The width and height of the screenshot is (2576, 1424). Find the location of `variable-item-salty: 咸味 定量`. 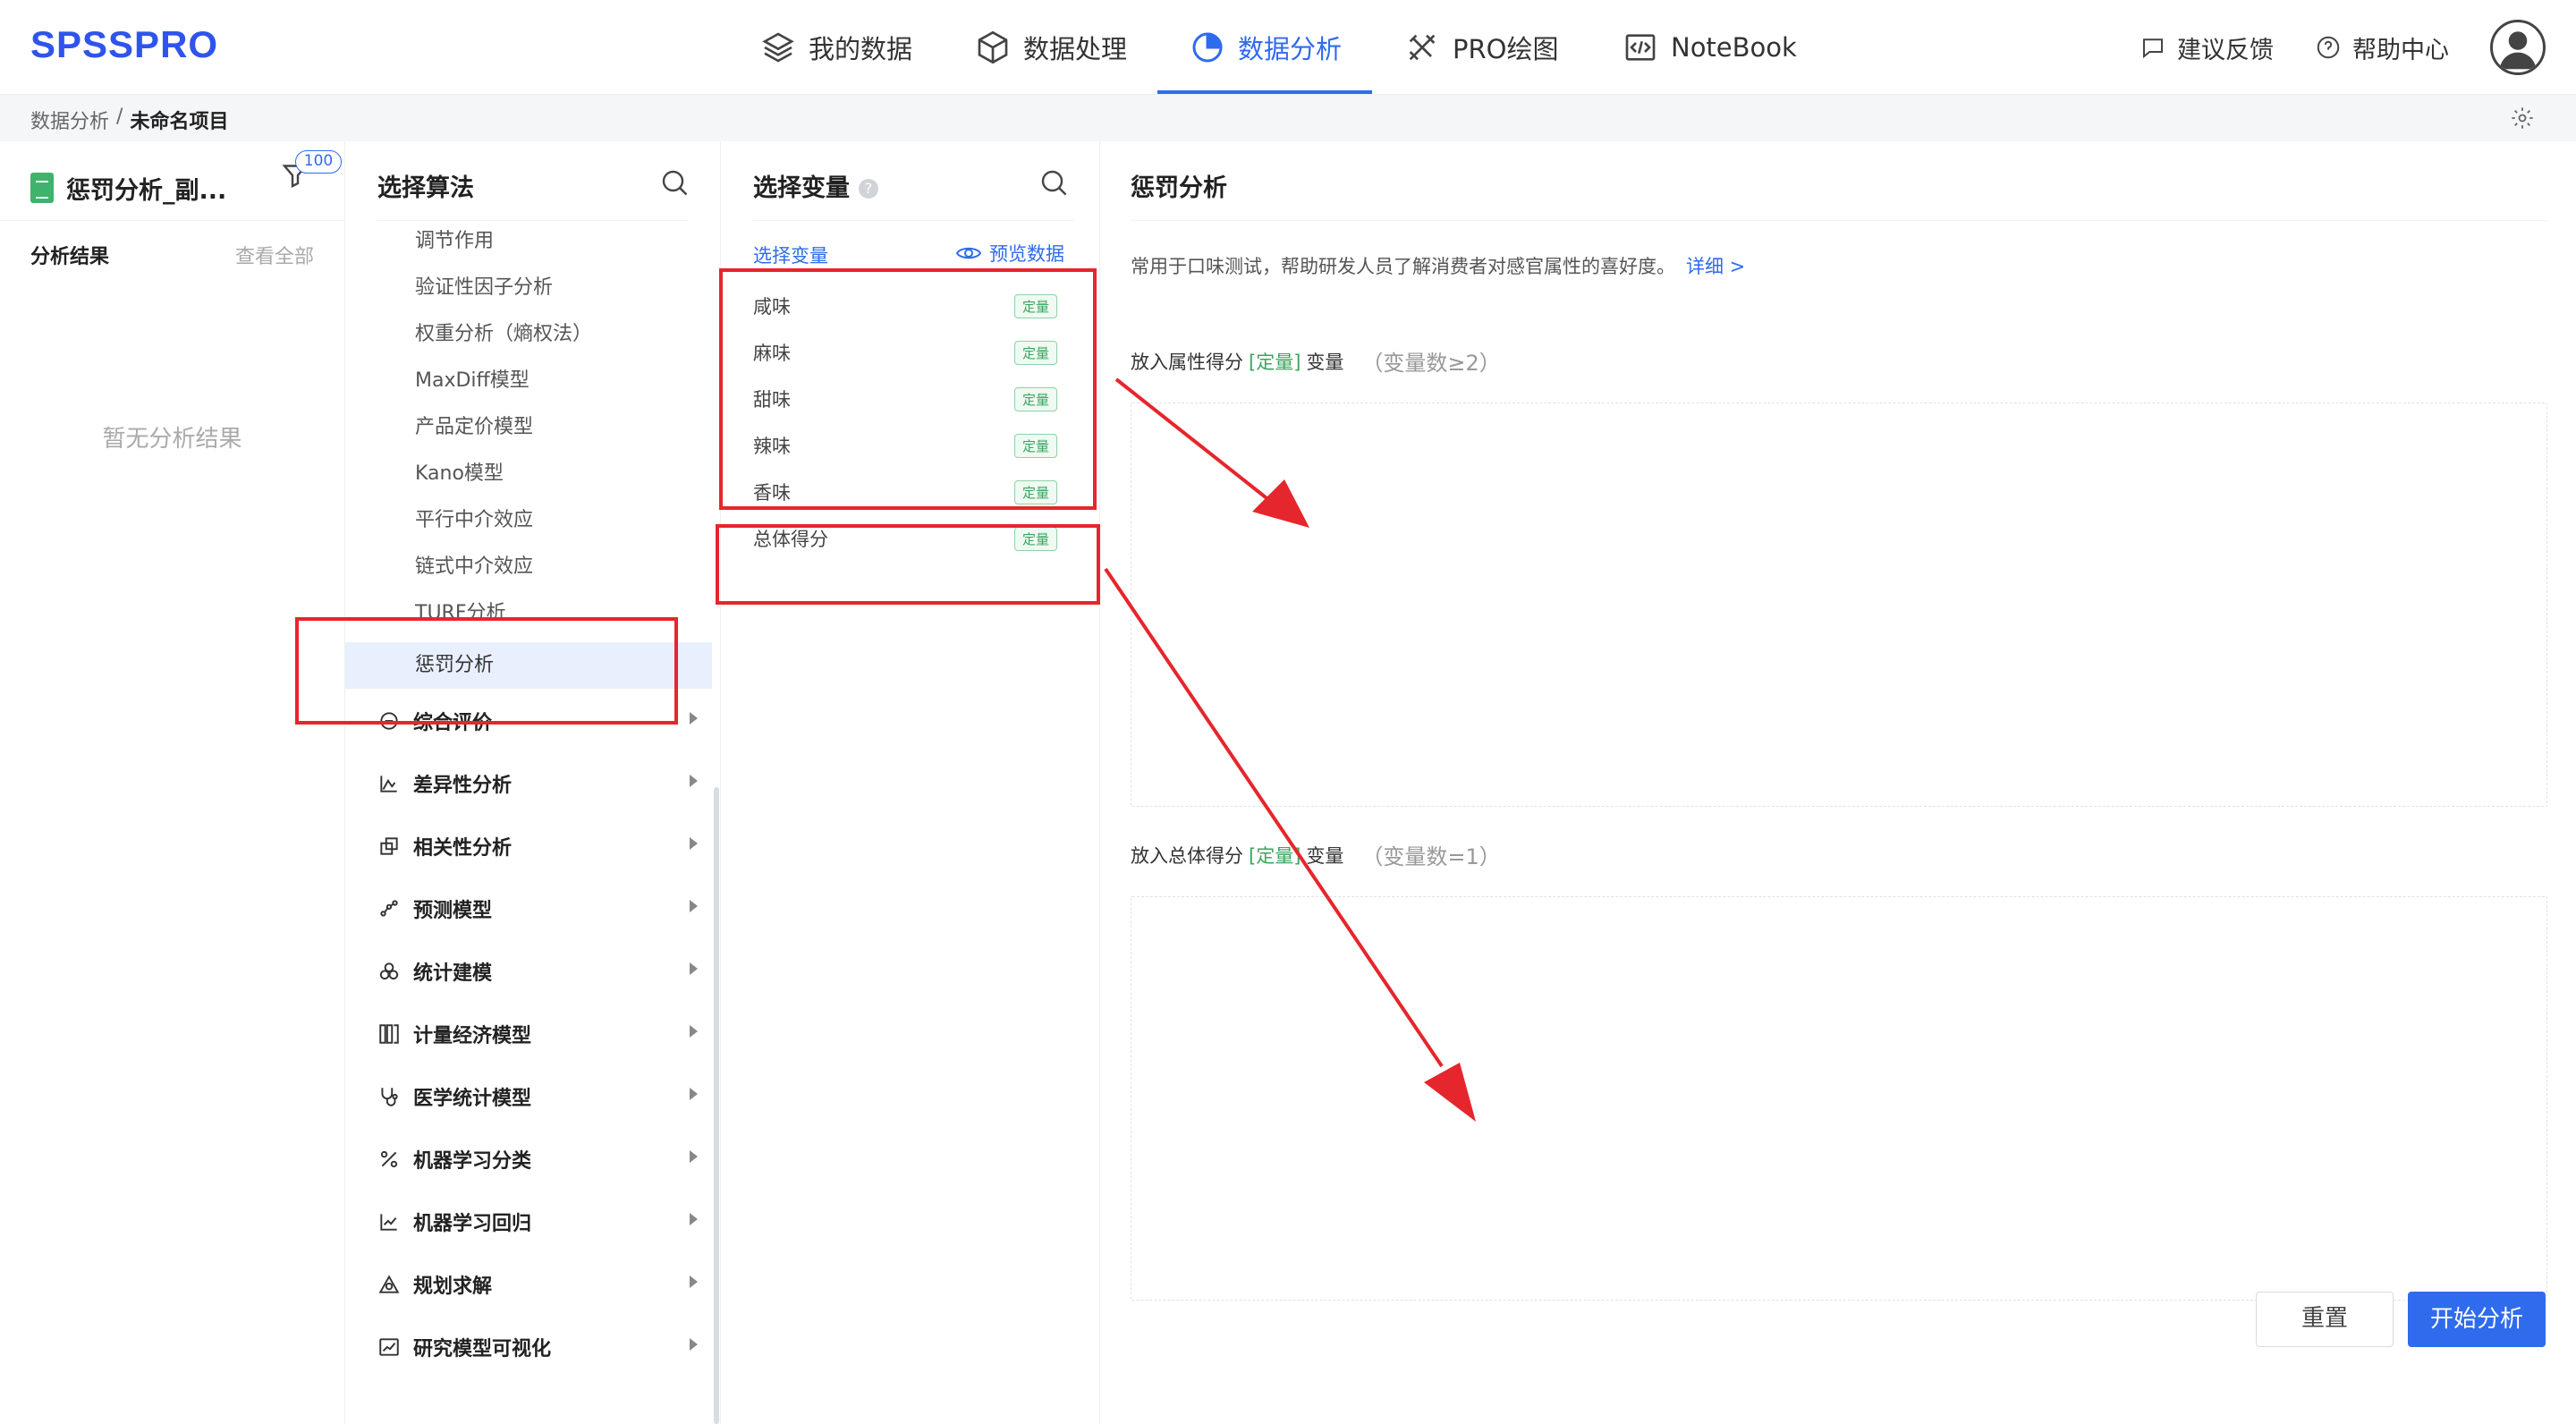

variable-item-salty: 咸味 定量 is located at coordinates (905, 306).